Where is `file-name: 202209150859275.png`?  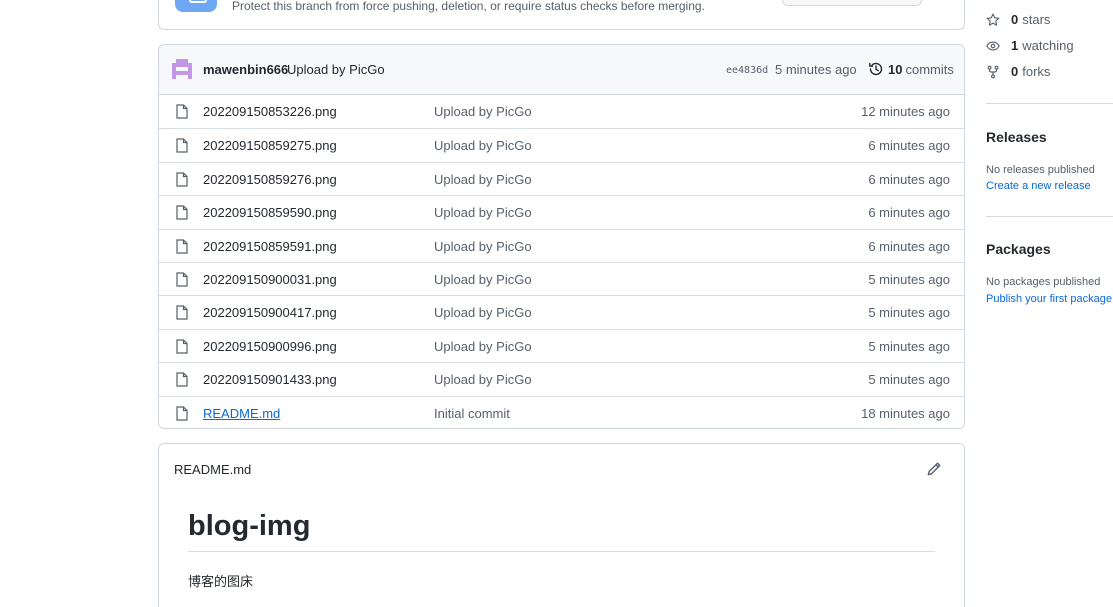
file-name: 202209150859275.png is located at coordinates (270, 145).